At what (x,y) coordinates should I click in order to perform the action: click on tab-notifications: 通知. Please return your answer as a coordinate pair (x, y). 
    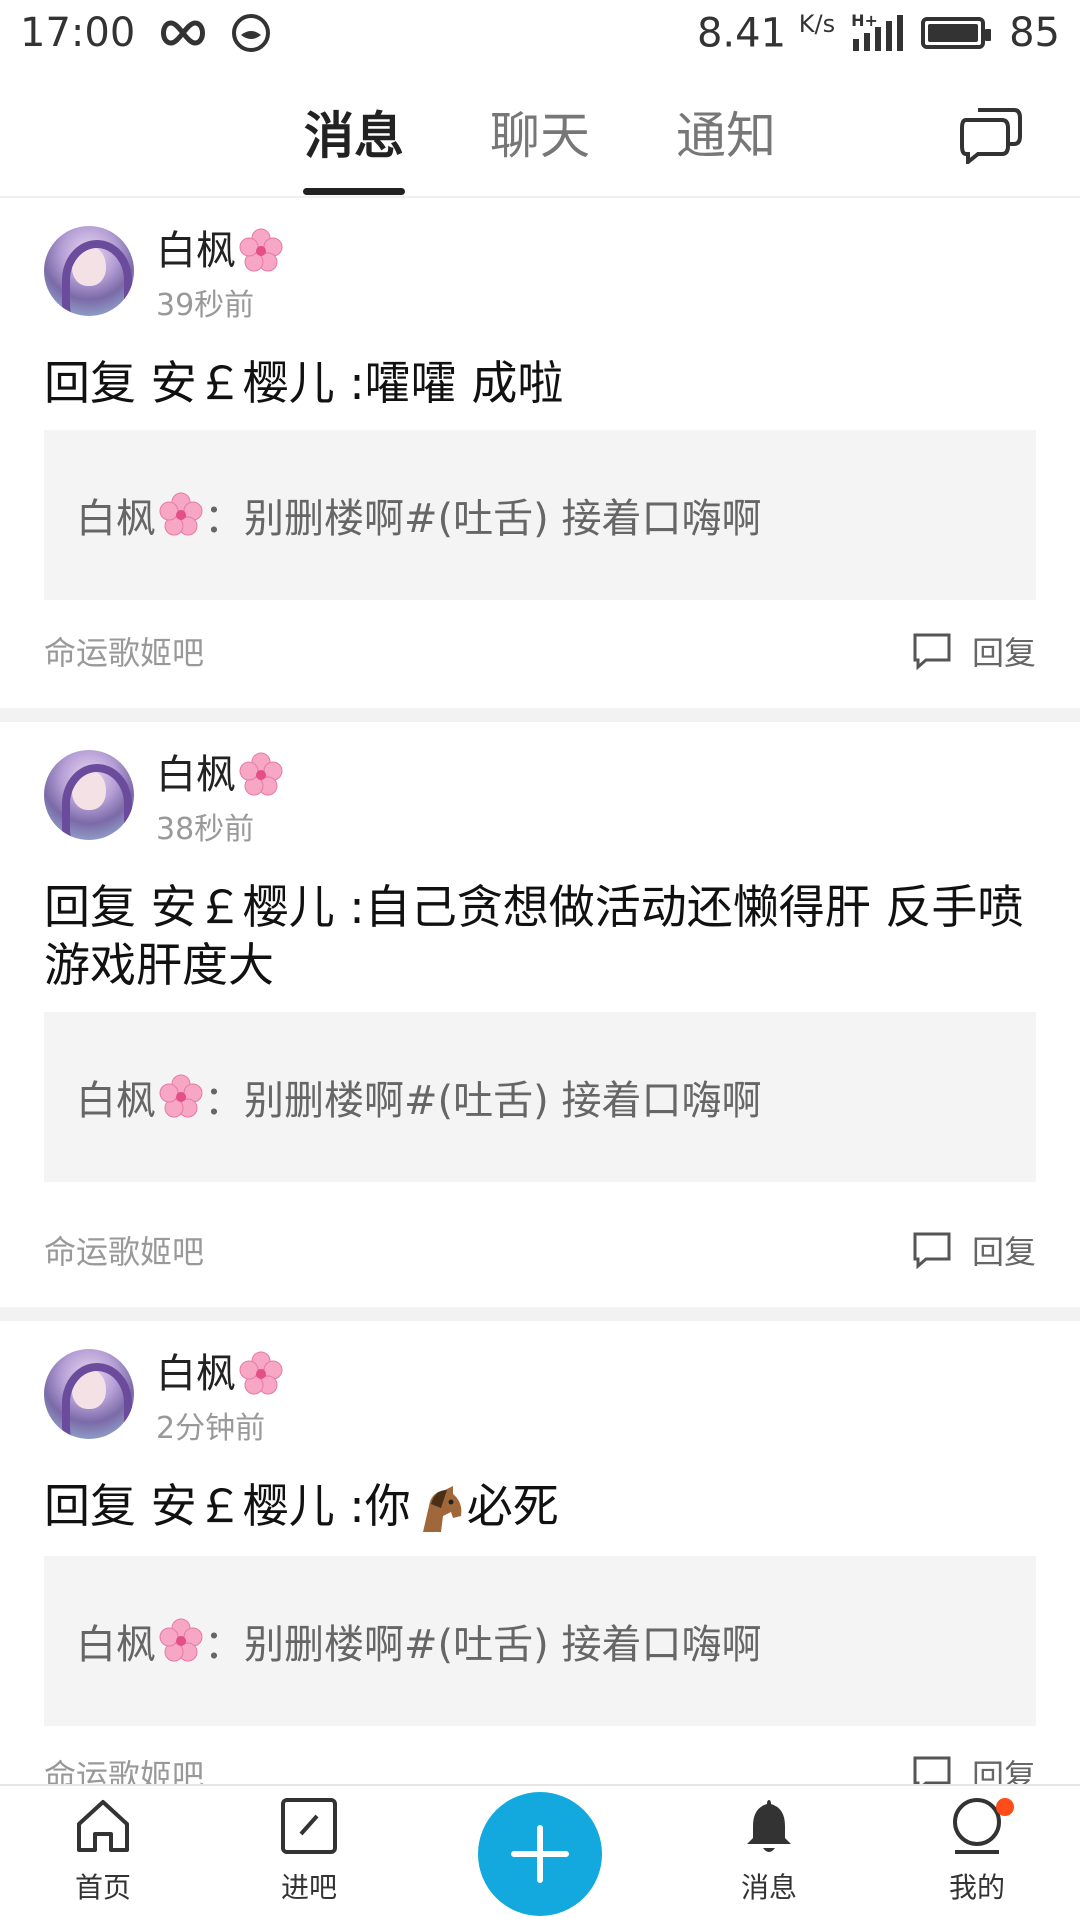
    Looking at the image, I should click on (726, 132).